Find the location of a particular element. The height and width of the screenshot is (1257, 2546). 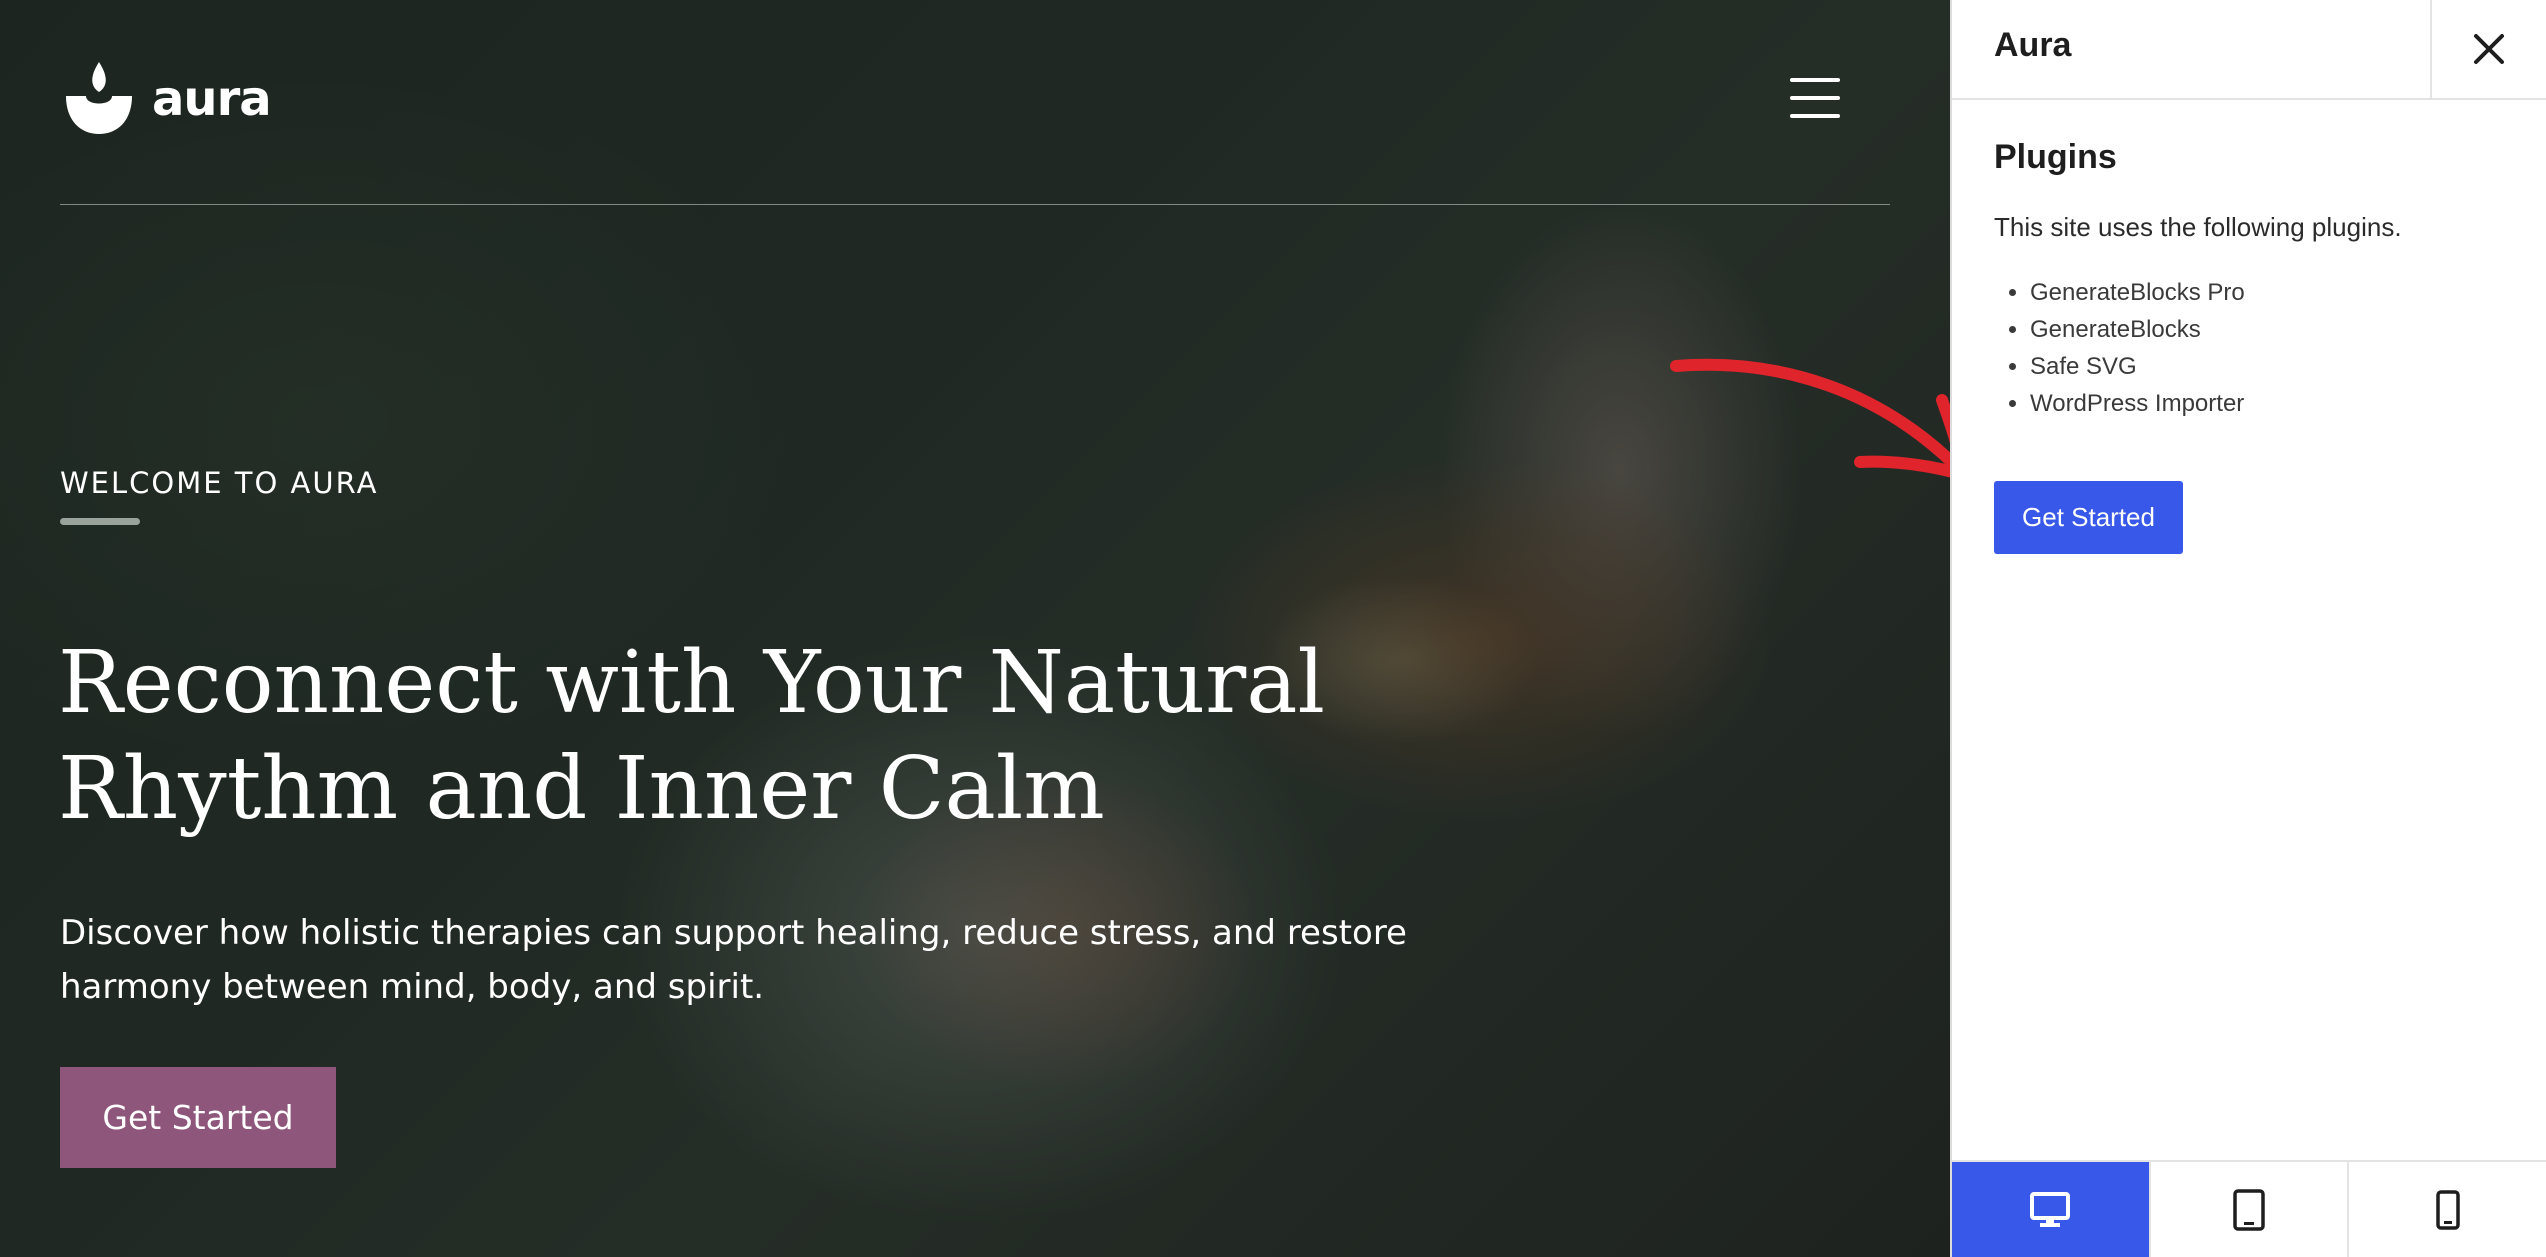

eyebrow-underline is located at coordinates (100, 521).